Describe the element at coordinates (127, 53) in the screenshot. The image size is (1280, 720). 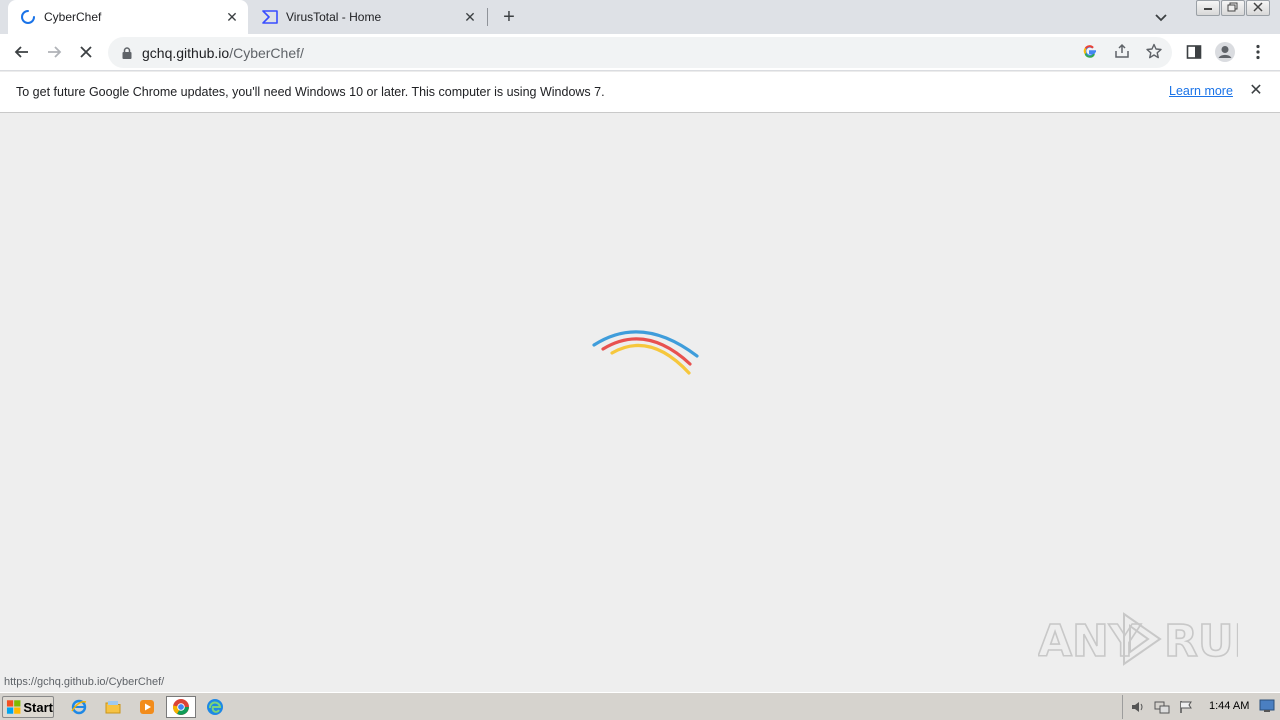
I see `lock-icon` at that location.